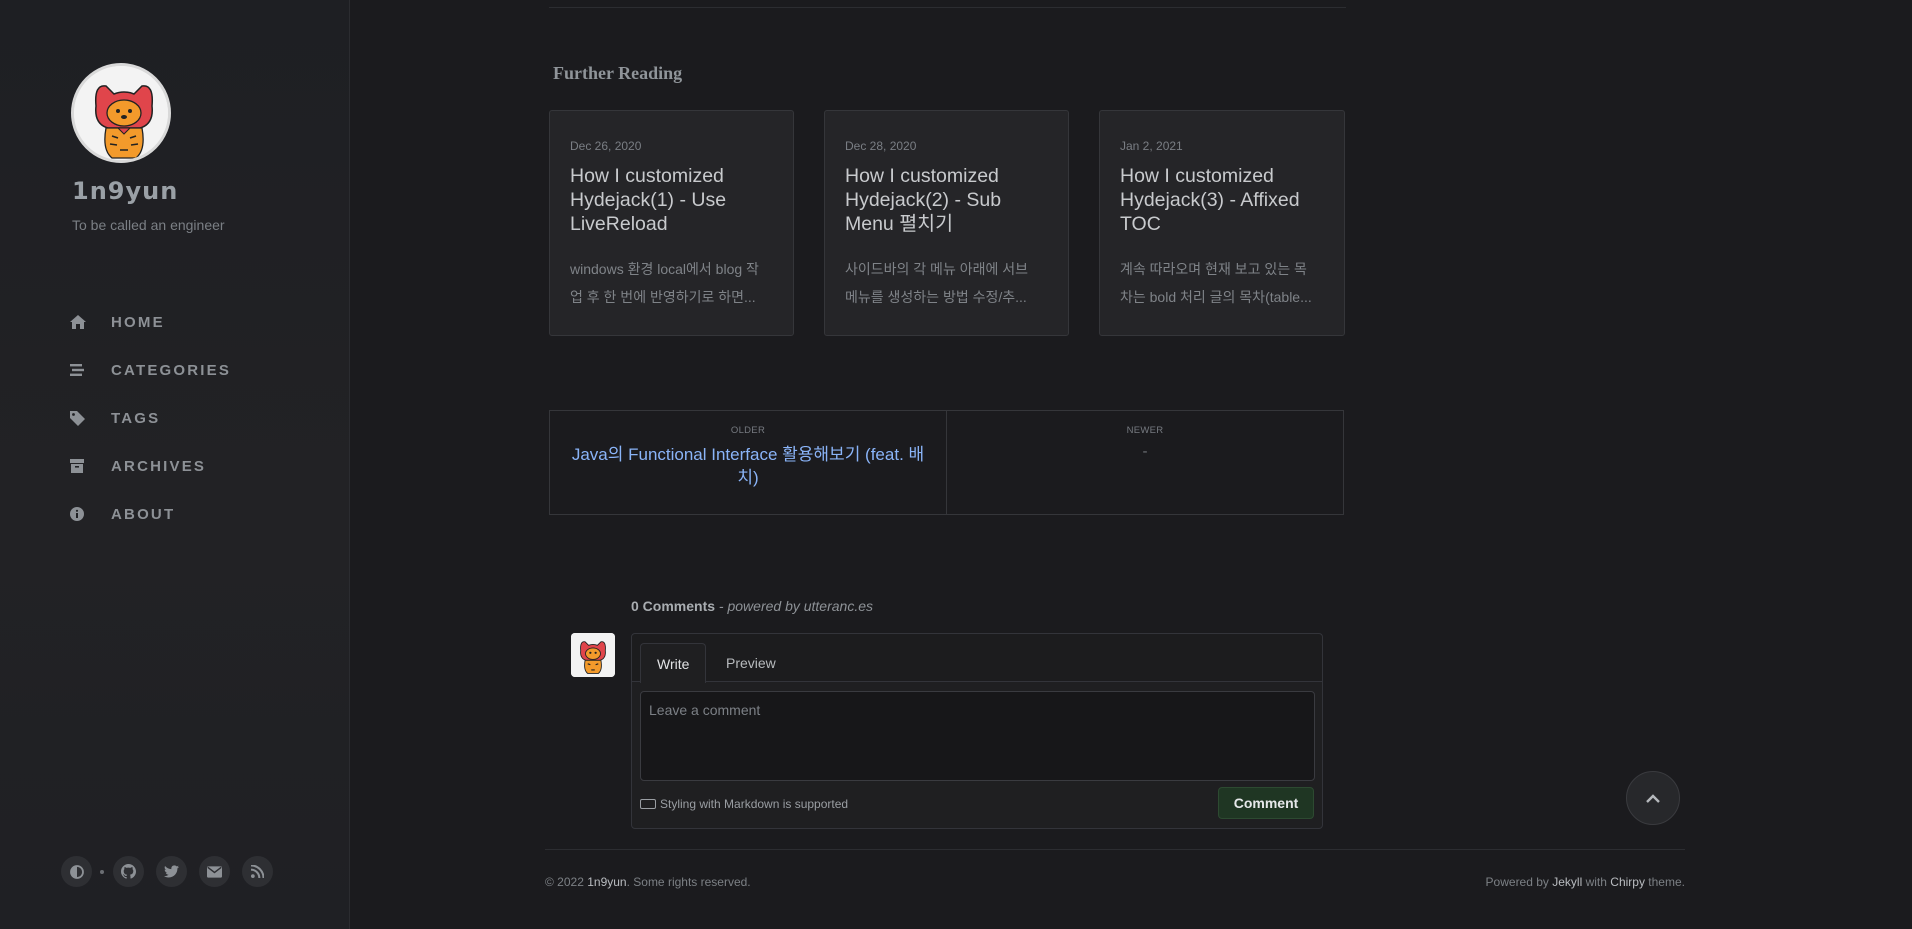 The image size is (1912, 929). What do you see at coordinates (1596, 882) in the screenshot?
I see `powered-with: with` at bounding box center [1596, 882].